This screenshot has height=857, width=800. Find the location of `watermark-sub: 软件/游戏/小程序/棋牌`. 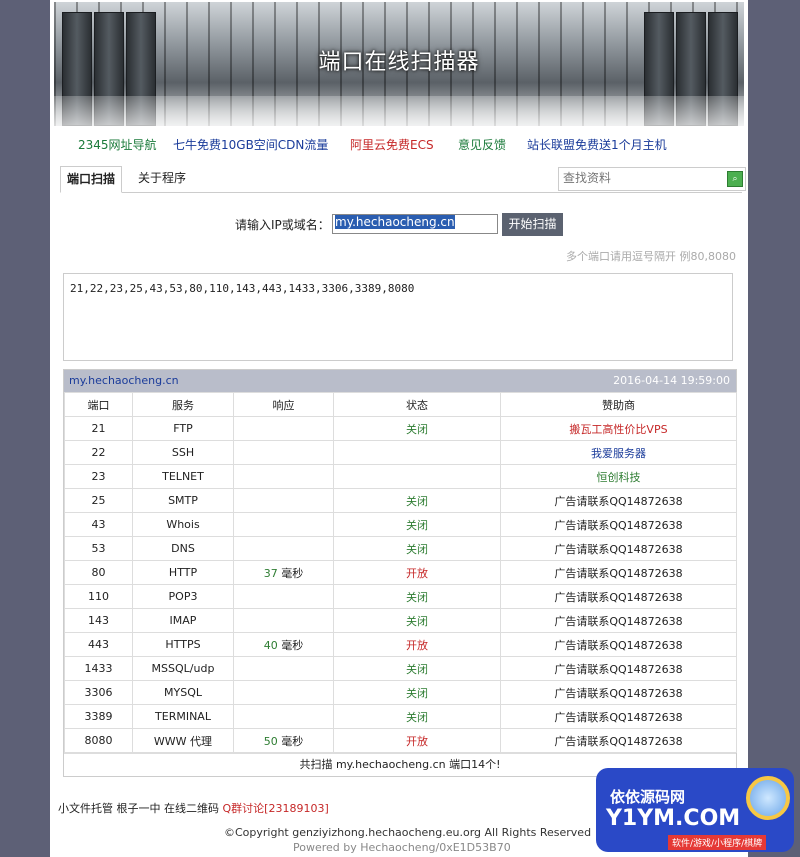

watermark-sub: 软件/游戏/小程序/棋牌 is located at coordinates (717, 842).